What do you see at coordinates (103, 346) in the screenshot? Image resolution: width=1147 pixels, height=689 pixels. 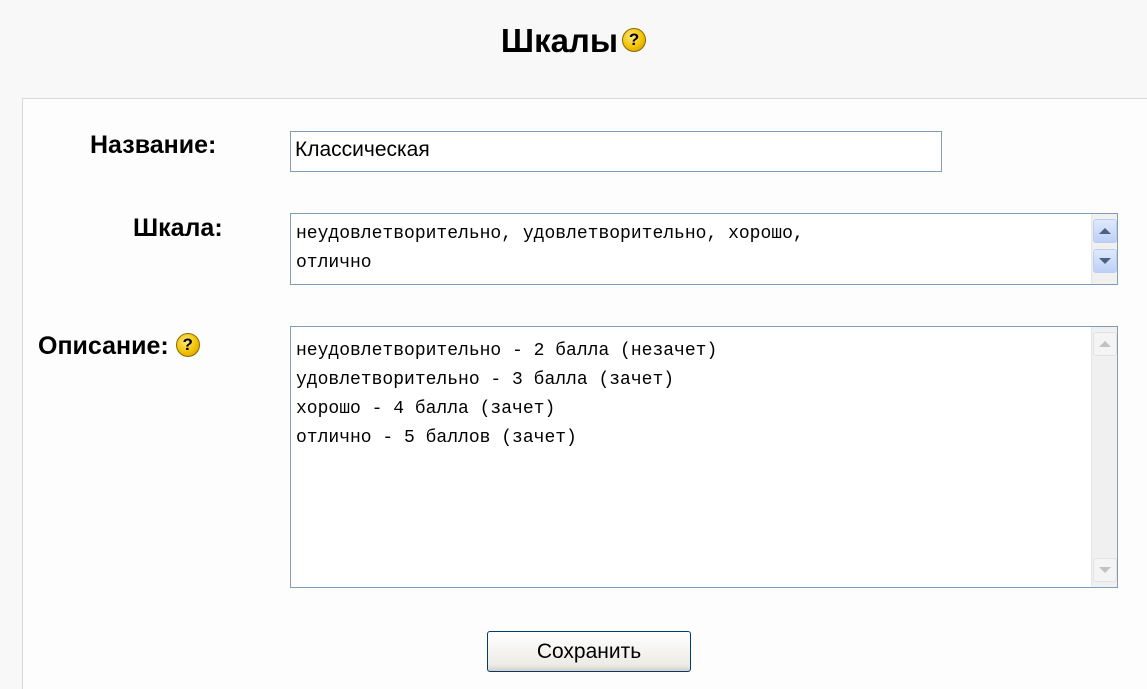 I see `description-label: Описание:` at bounding box center [103, 346].